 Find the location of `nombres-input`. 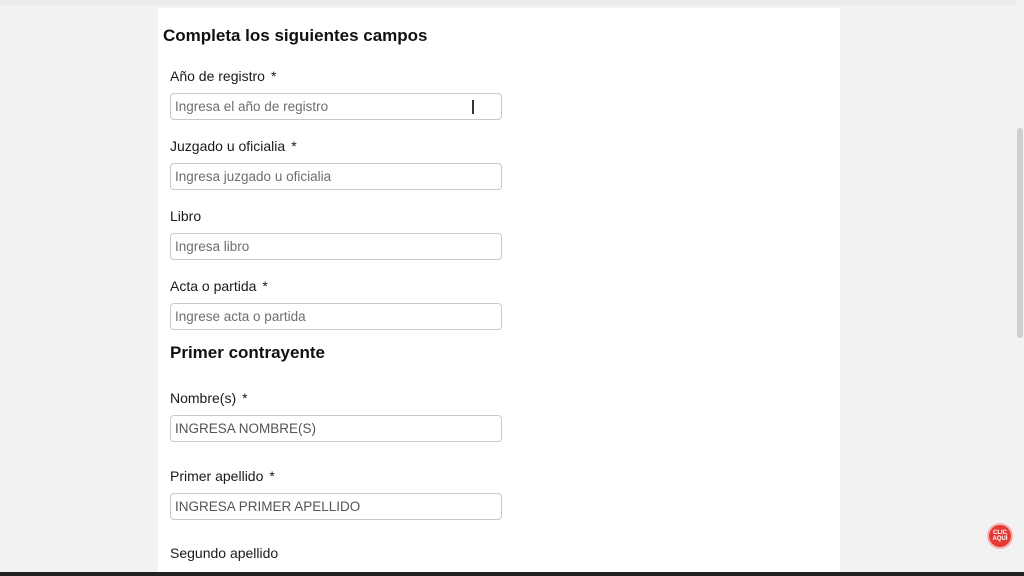

nombres-input is located at coordinates (336, 428).